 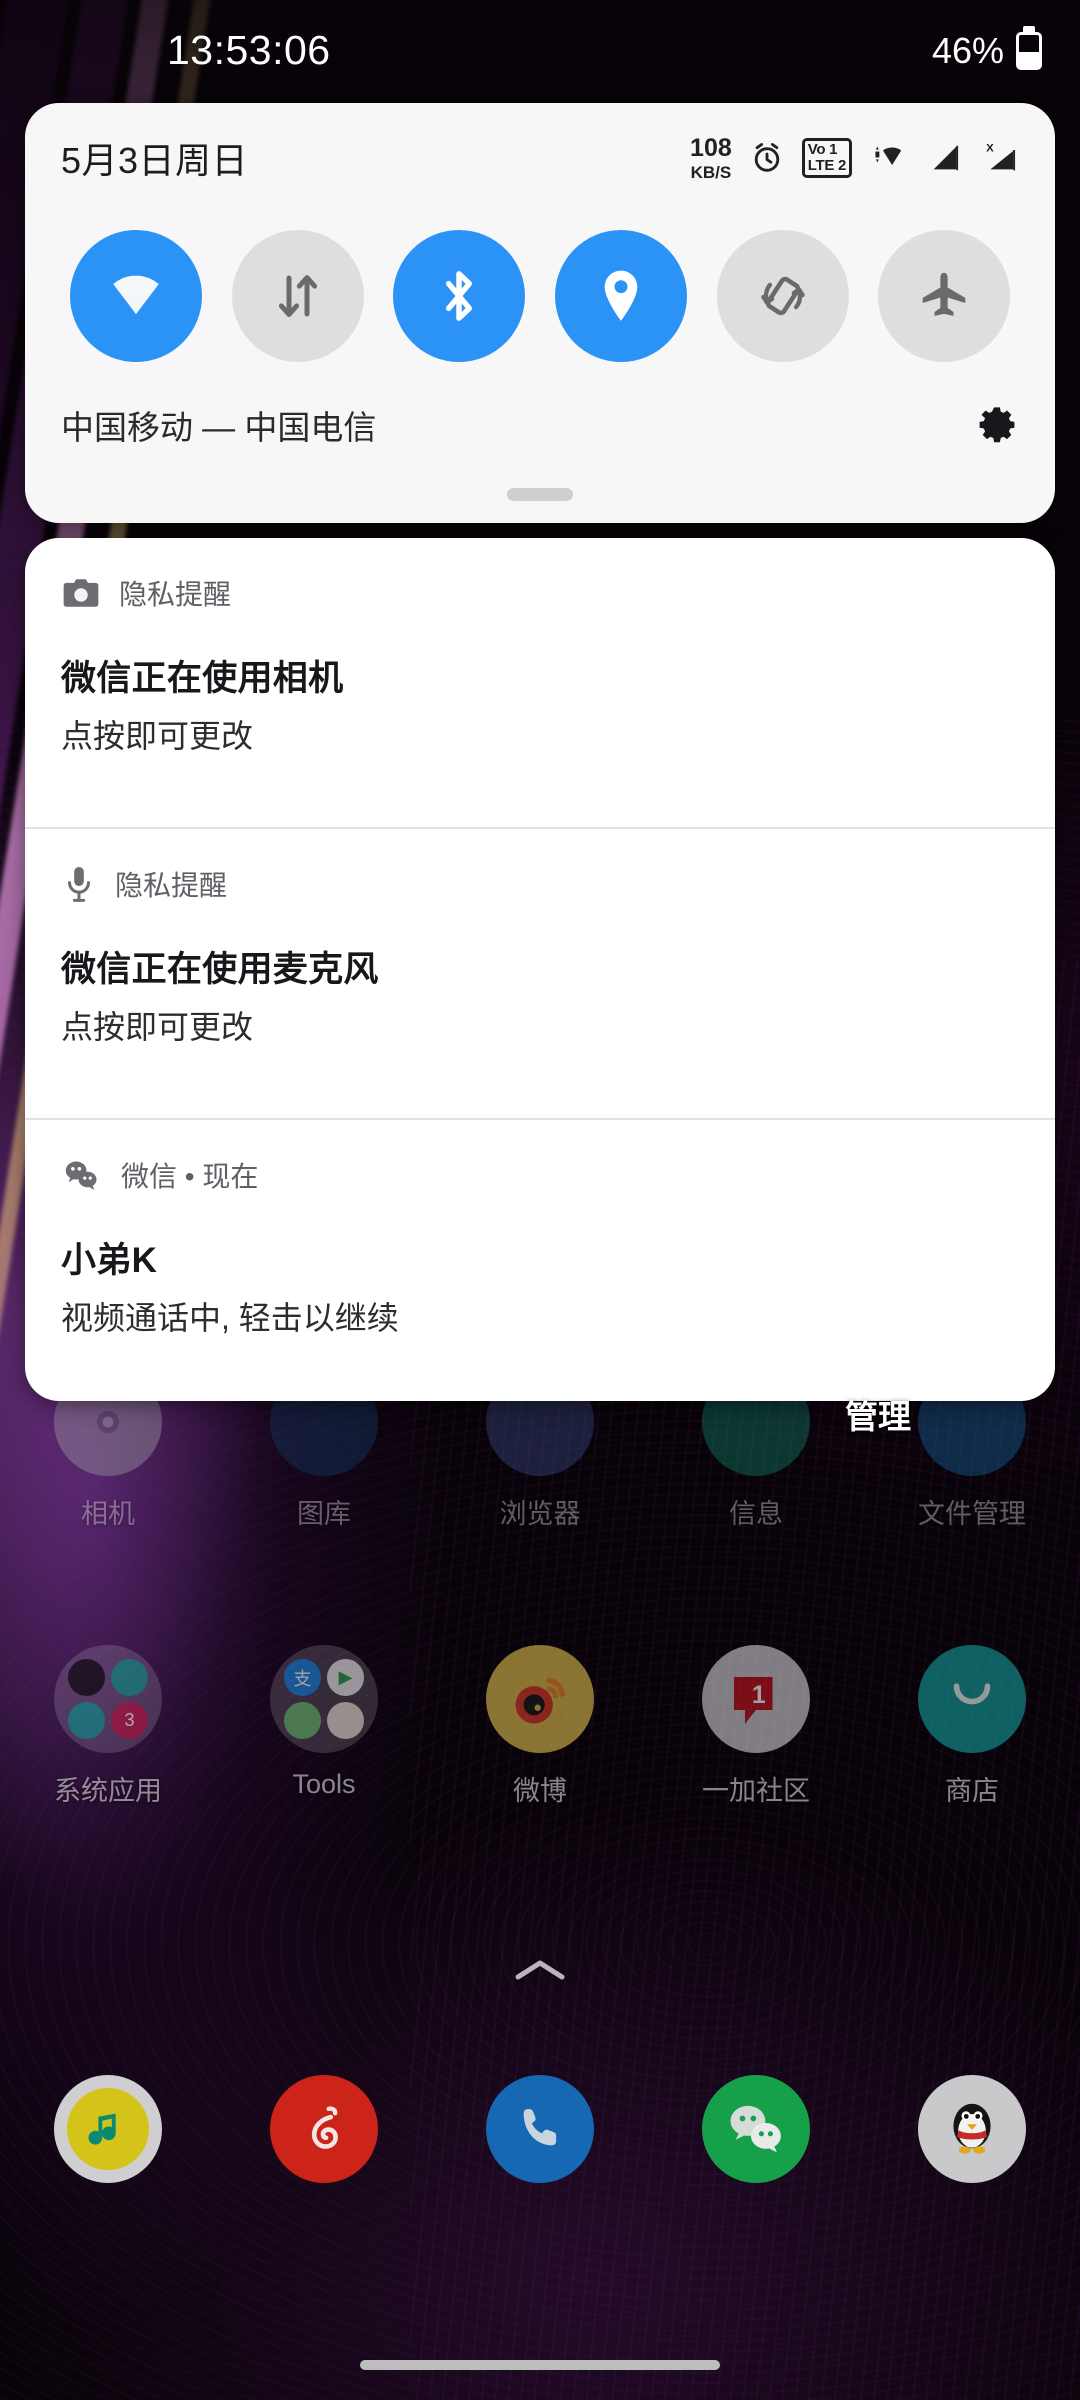 I want to click on qs-date-label: 5月3日周日, so click(x=155, y=160).